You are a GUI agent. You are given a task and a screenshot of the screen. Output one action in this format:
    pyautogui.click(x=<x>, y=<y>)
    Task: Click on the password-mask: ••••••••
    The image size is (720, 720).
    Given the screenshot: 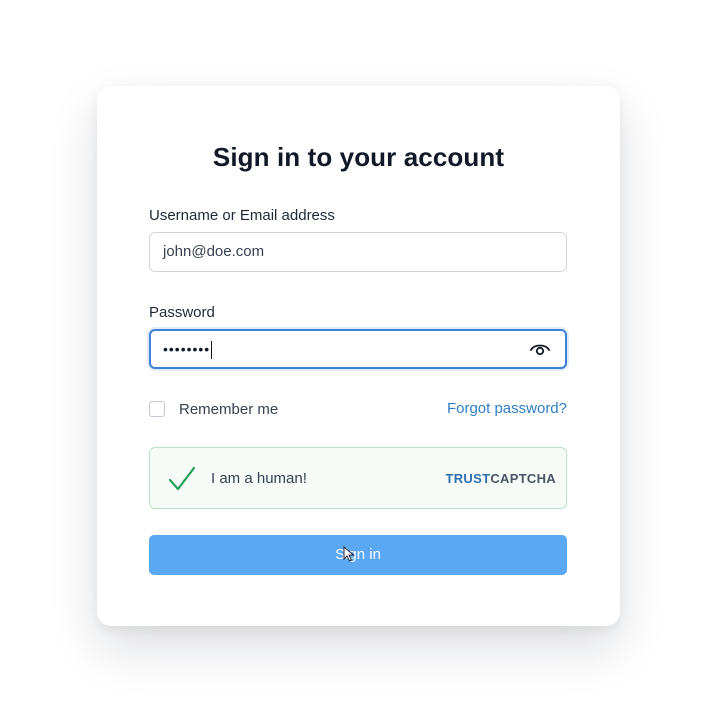 What is the action you would take?
    pyautogui.click(x=187, y=349)
    